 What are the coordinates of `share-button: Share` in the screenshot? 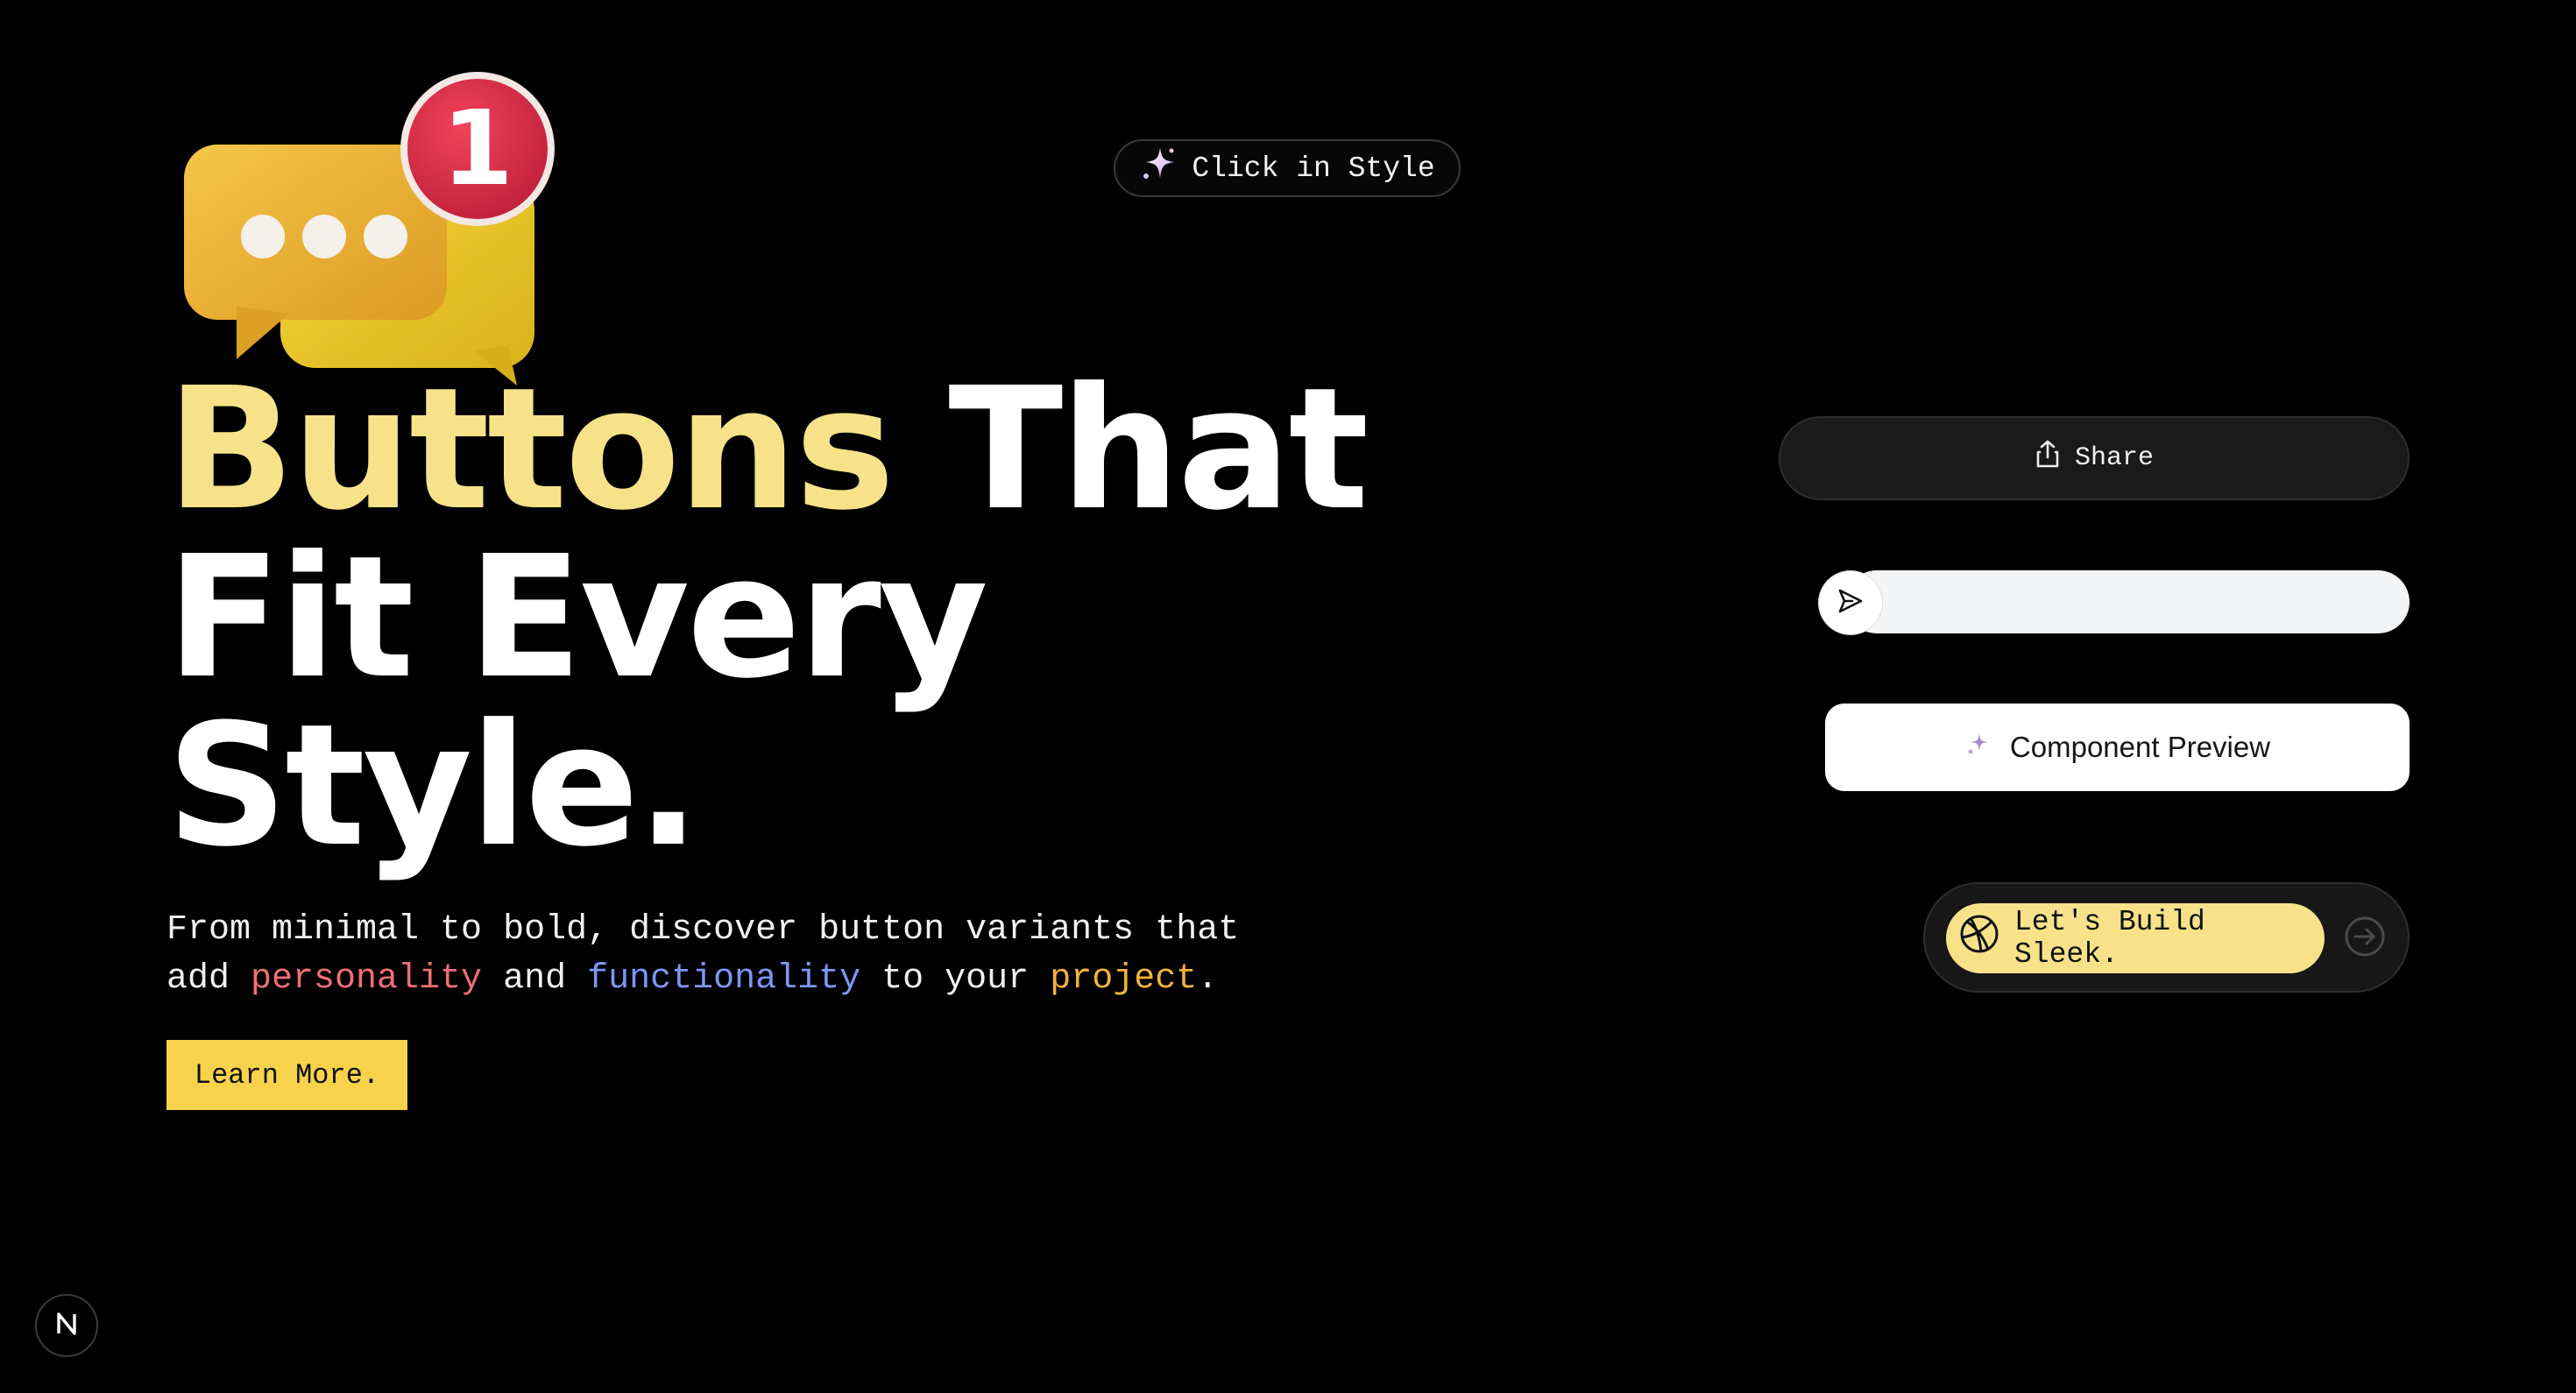 It's located at (2094, 458).